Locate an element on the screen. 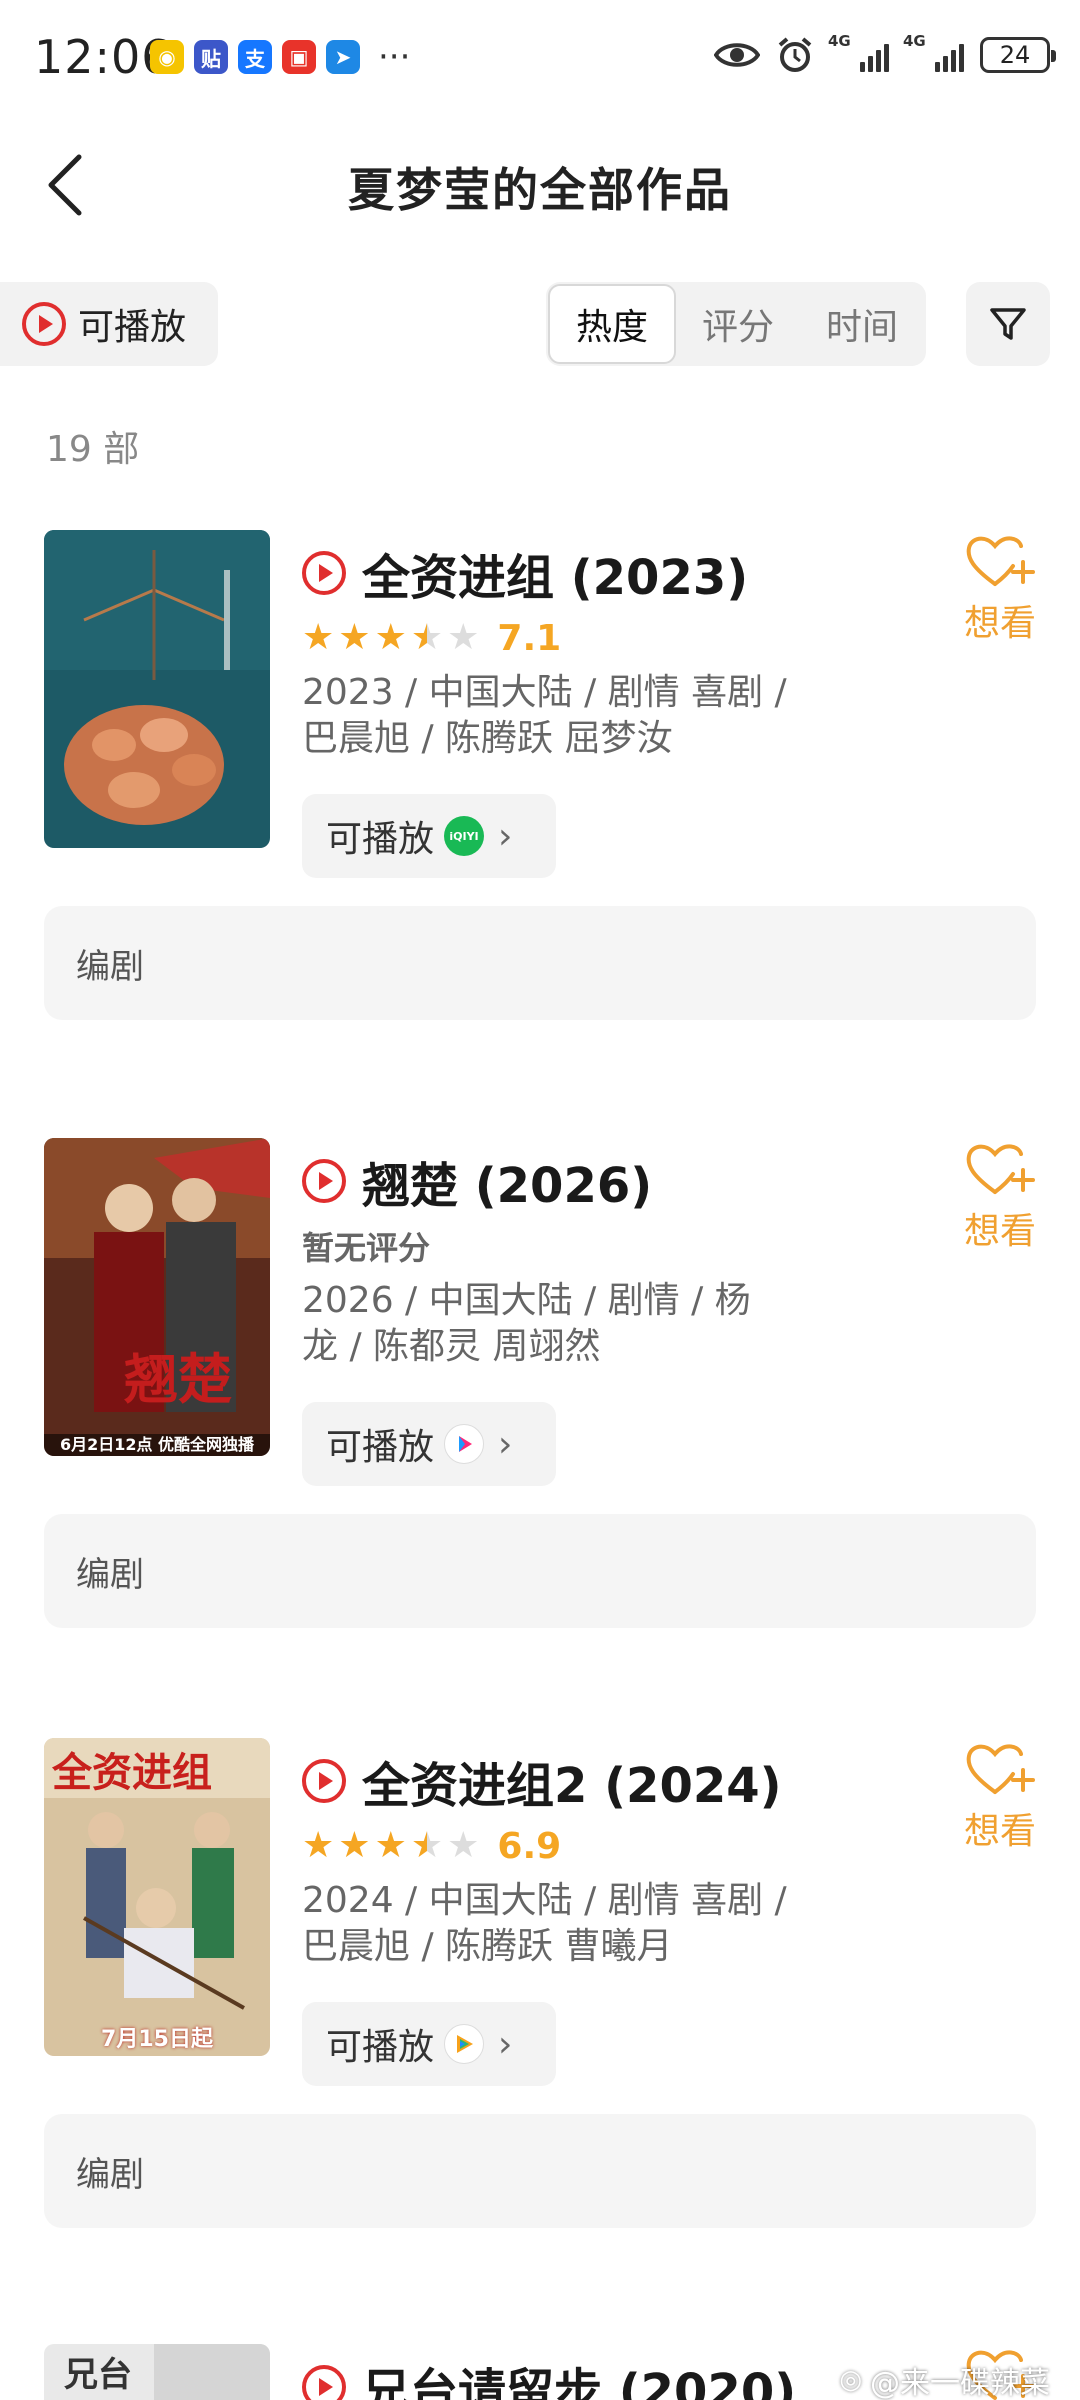  sort-tabs: 热度 评分 时间 is located at coordinates (736, 324).